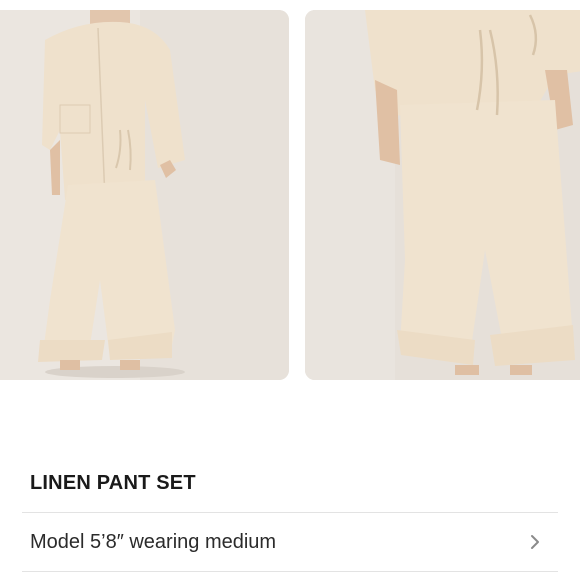  Describe the element at coordinates (290, 542) in the screenshot. I see `model-size-row: Model 5’8″ wearing medium` at that location.